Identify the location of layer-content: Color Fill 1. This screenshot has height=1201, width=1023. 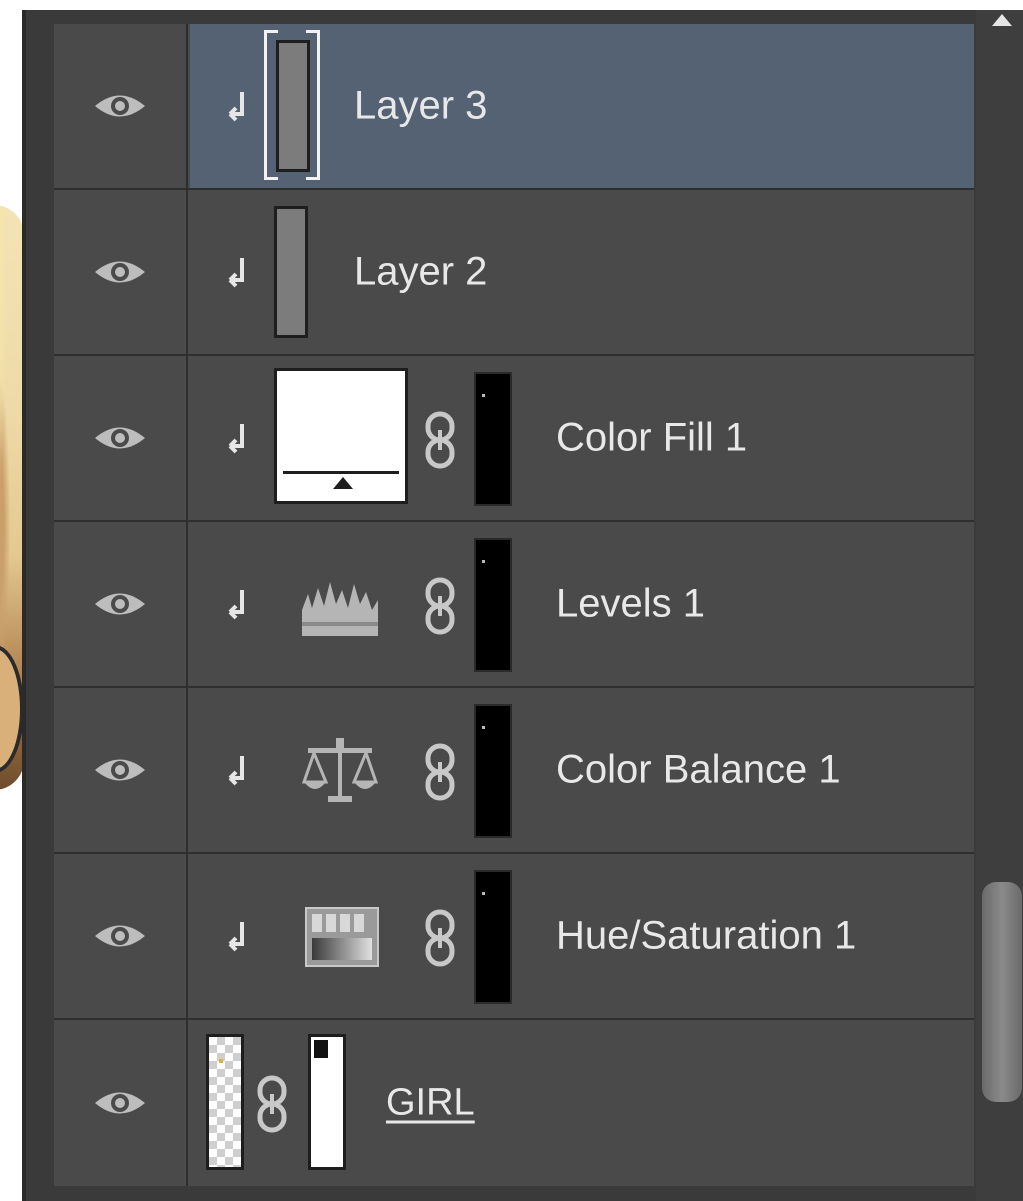
(582, 438).